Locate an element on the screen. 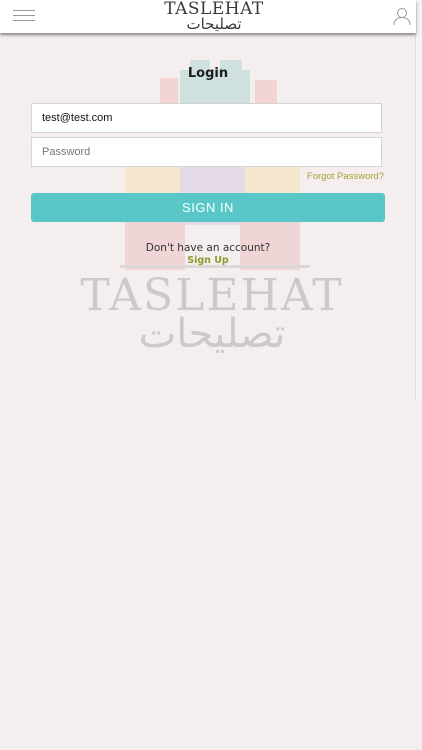 The width and height of the screenshot is (422, 750). user-outline-icon is located at coordinates (402, 16).